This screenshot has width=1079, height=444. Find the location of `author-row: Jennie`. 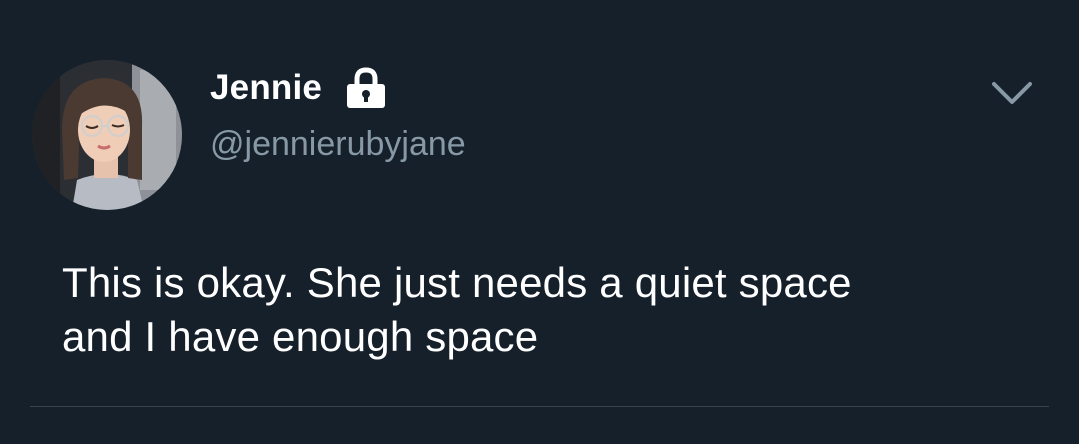

author-row: Jennie is located at coordinates (300, 88).